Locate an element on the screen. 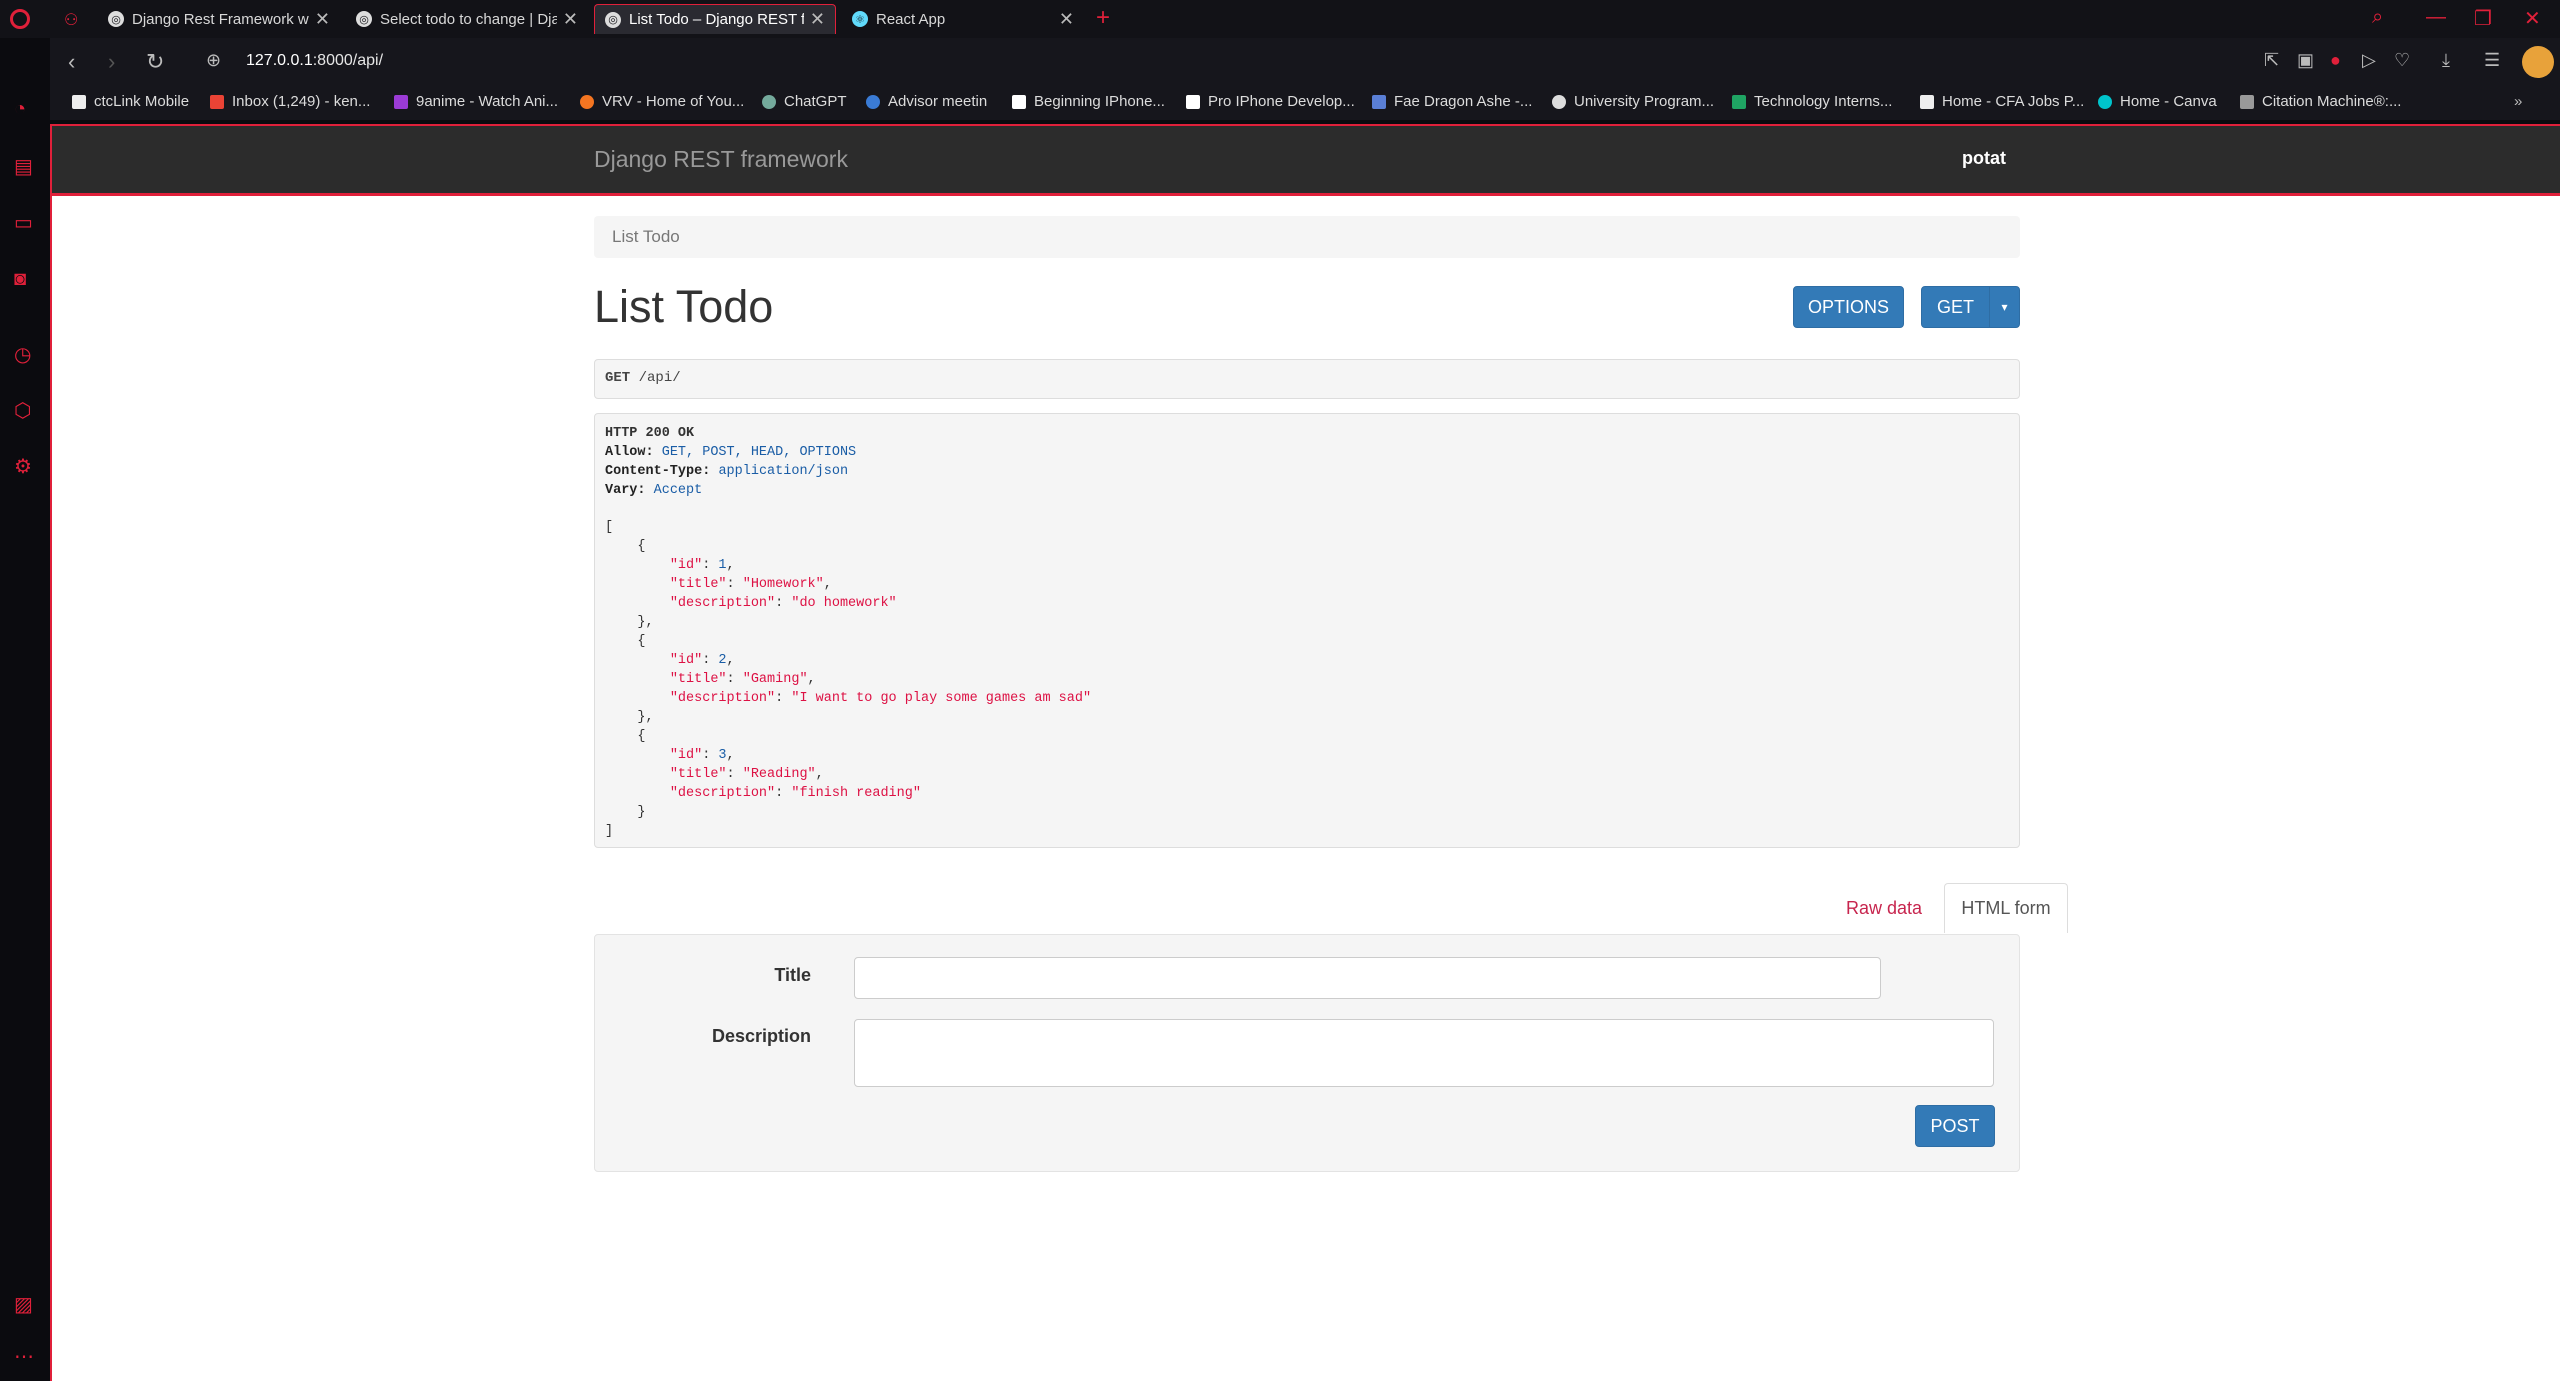 This screenshot has height=1381, width=2560. request-method: GET is located at coordinates (618, 378).